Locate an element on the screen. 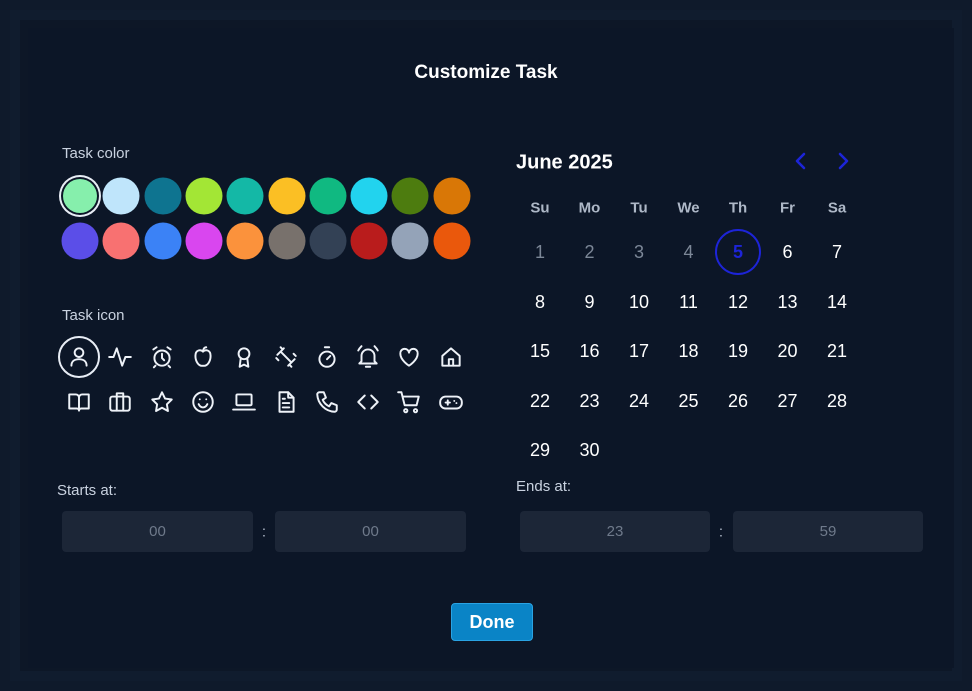 The image size is (972, 691). file-text-icon is located at coordinates (286, 402).